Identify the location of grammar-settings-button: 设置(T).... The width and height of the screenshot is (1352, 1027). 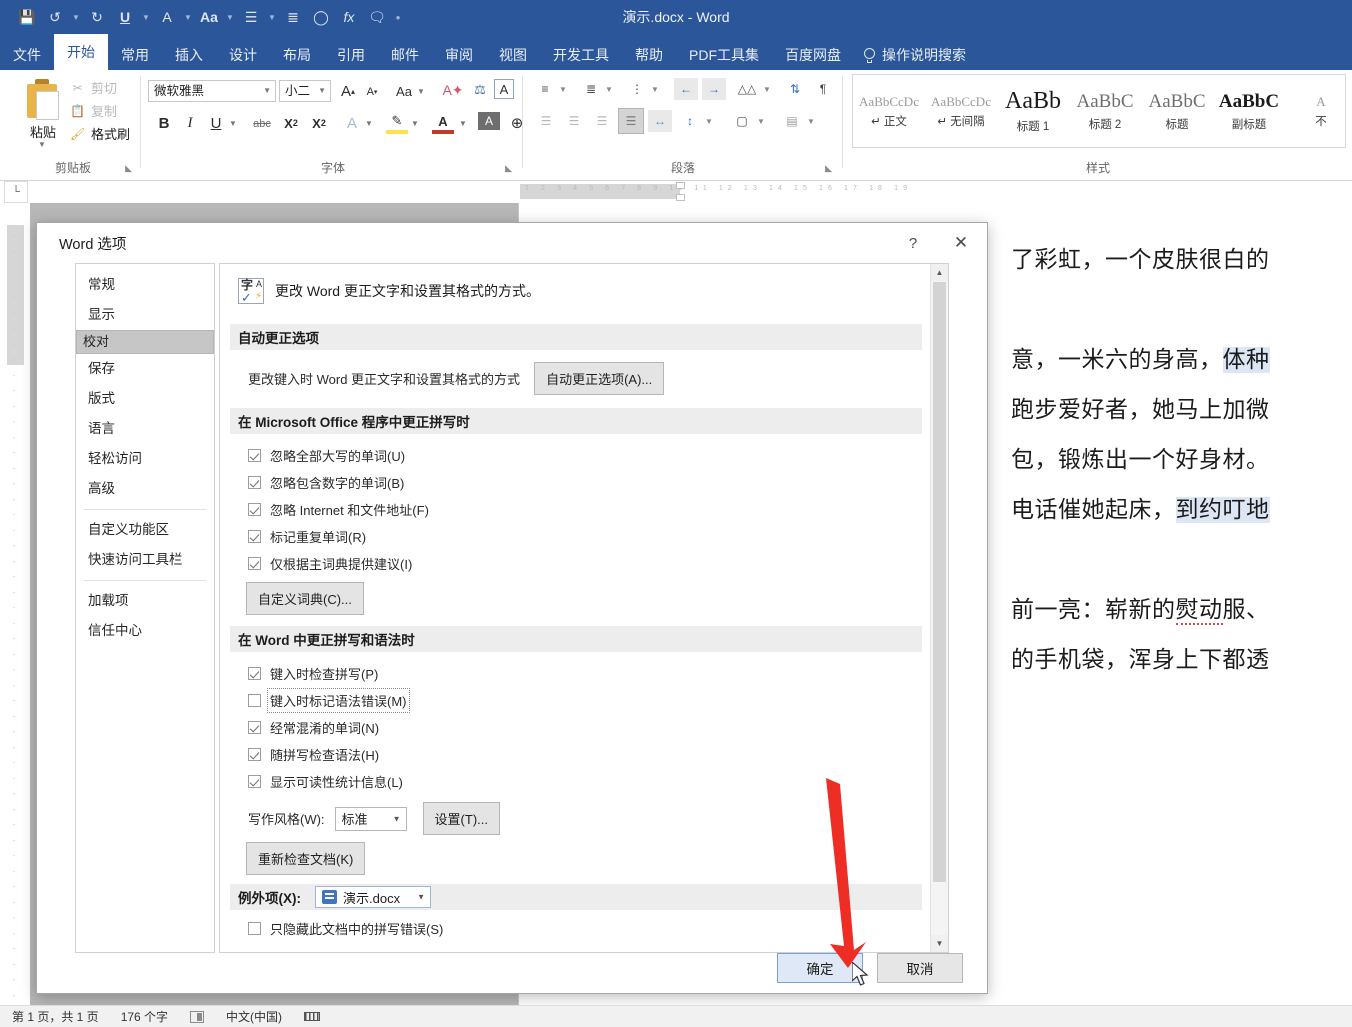
(461, 818).